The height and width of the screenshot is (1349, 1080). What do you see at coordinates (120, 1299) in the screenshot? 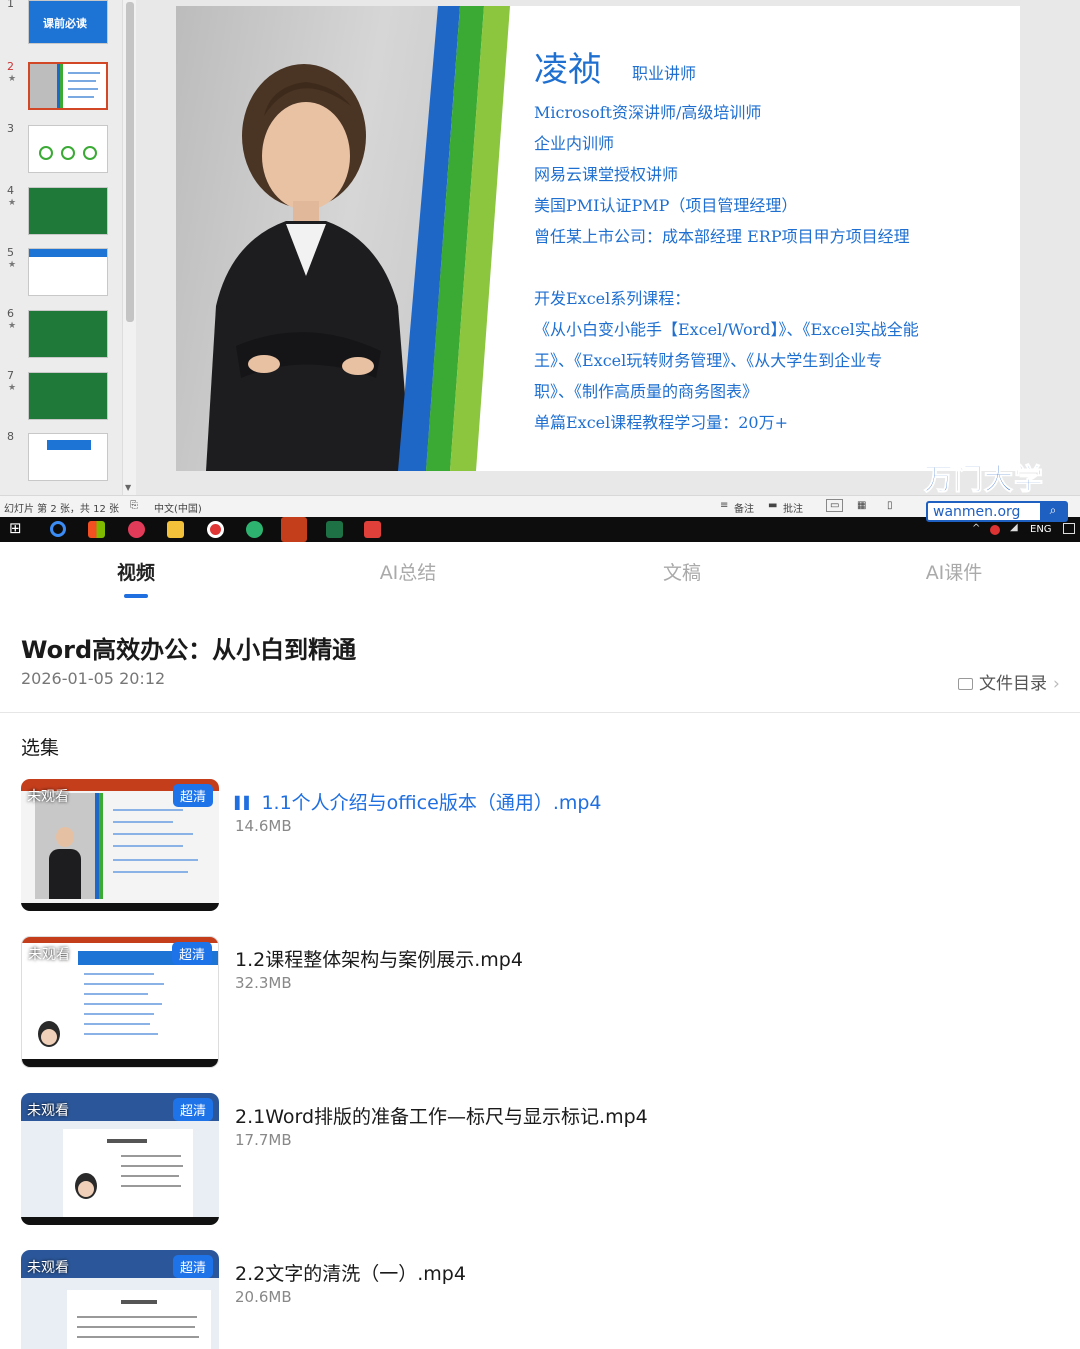
I see `episode-thumbnail-4: 未观看 超清` at bounding box center [120, 1299].